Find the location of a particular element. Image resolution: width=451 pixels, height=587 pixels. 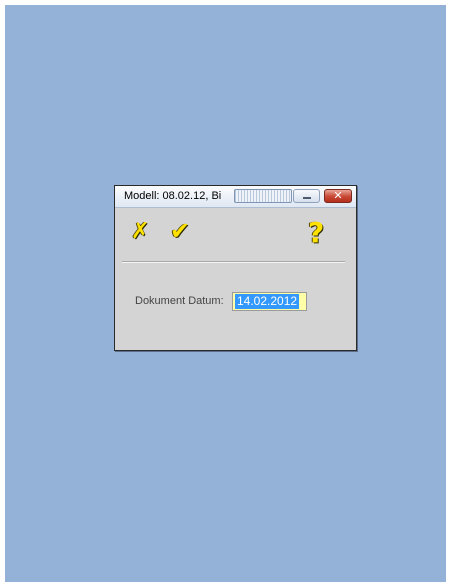

close-button: ✕ is located at coordinates (338, 196).